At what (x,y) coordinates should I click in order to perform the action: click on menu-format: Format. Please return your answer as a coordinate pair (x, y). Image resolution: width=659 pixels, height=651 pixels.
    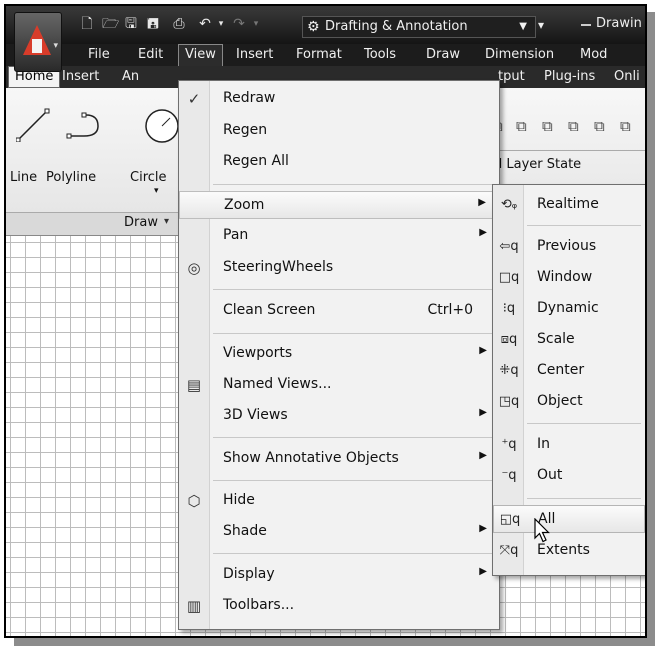
    Looking at the image, I should click on (319, 55).